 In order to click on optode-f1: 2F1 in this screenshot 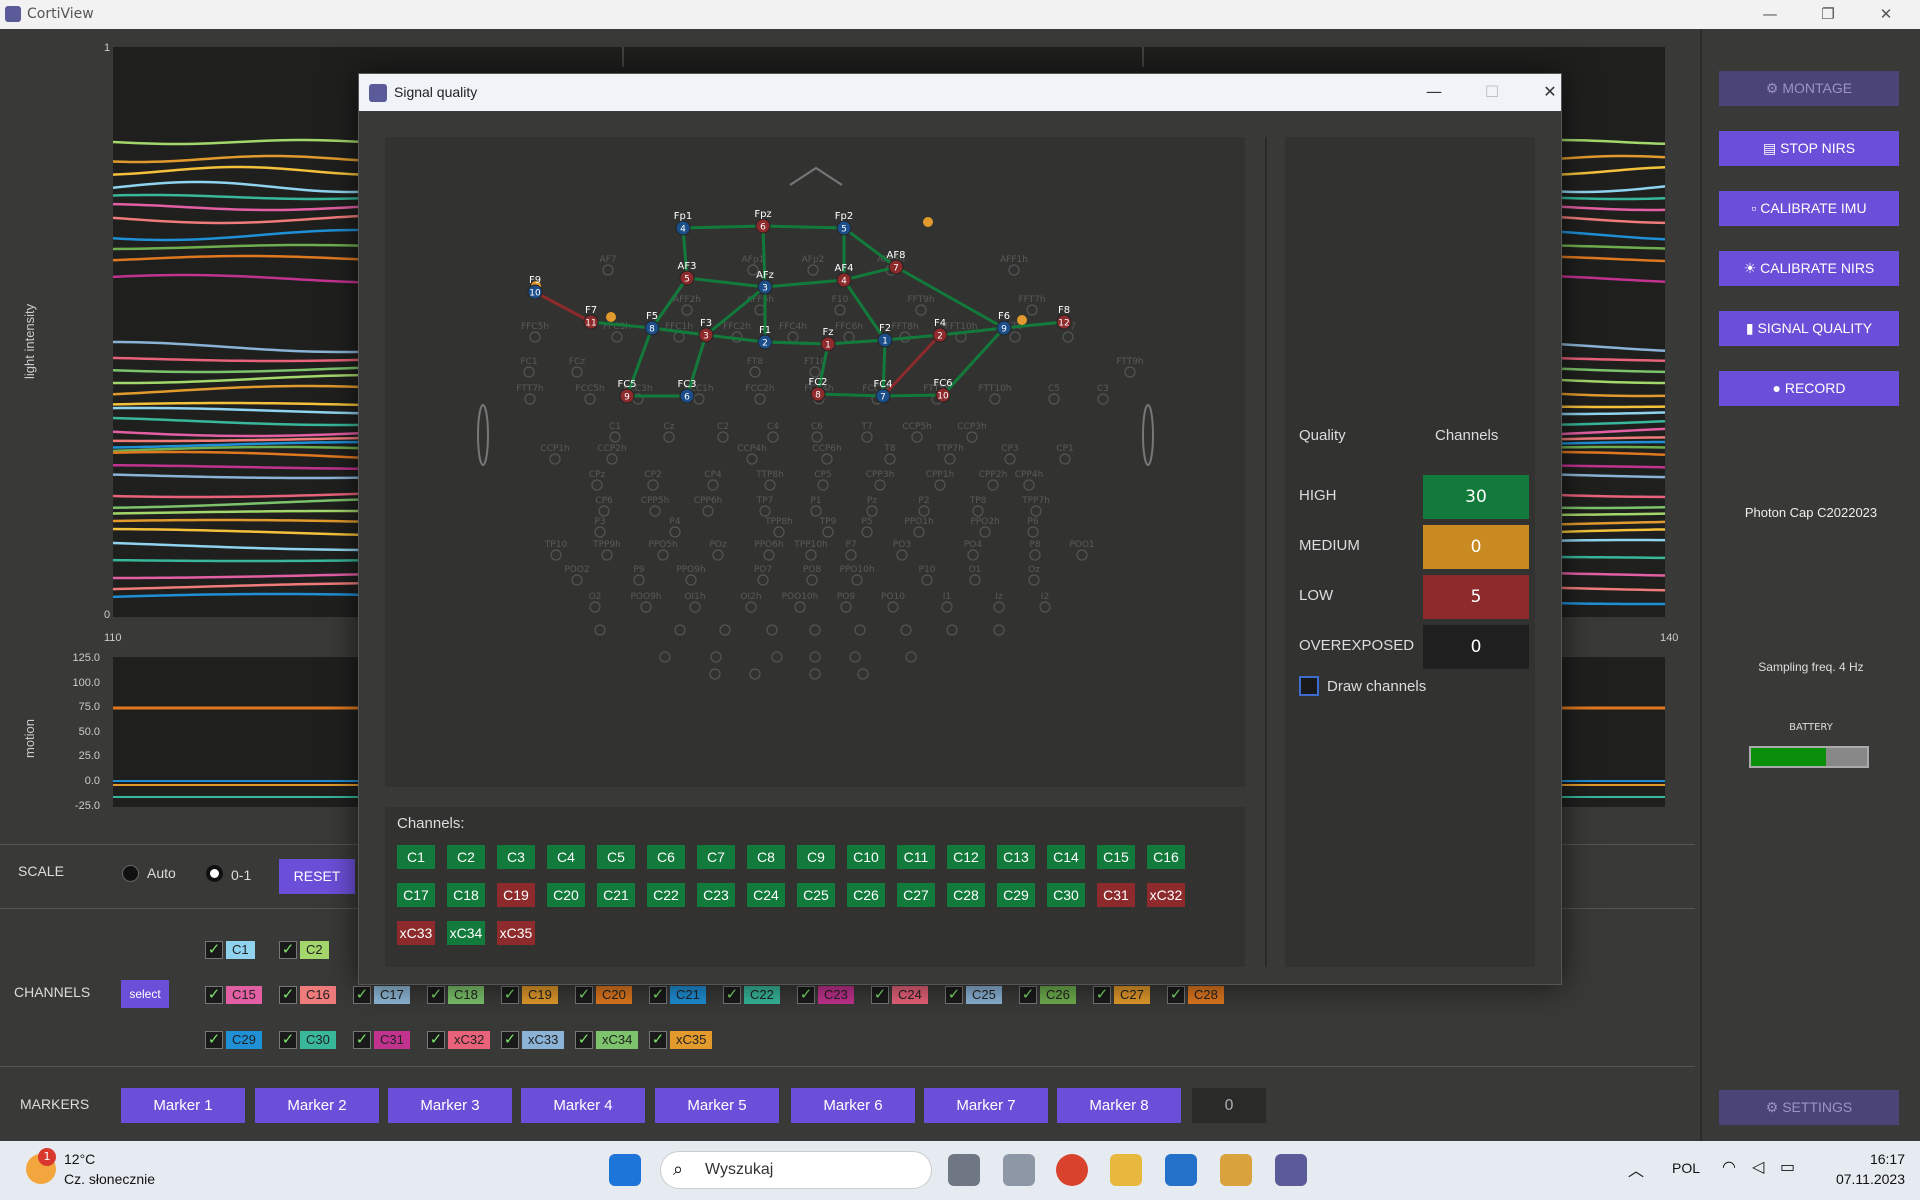, I will do `click(765, 337)`.